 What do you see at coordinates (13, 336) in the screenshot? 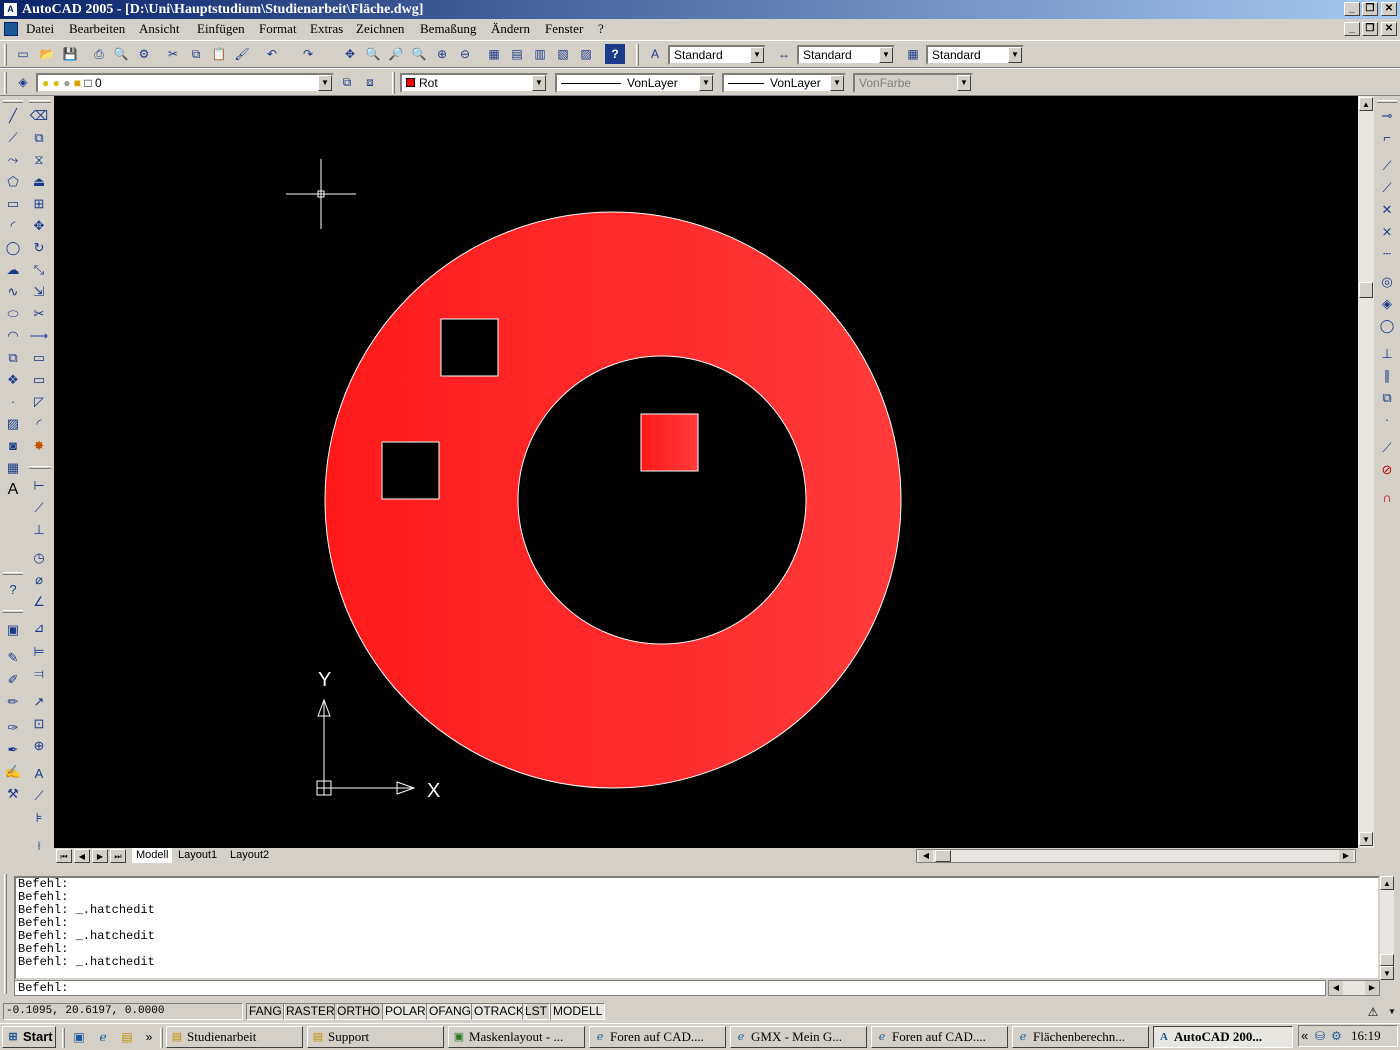
I see `ellipse-arc-icon: ◠` at bounding box center [13, 336].